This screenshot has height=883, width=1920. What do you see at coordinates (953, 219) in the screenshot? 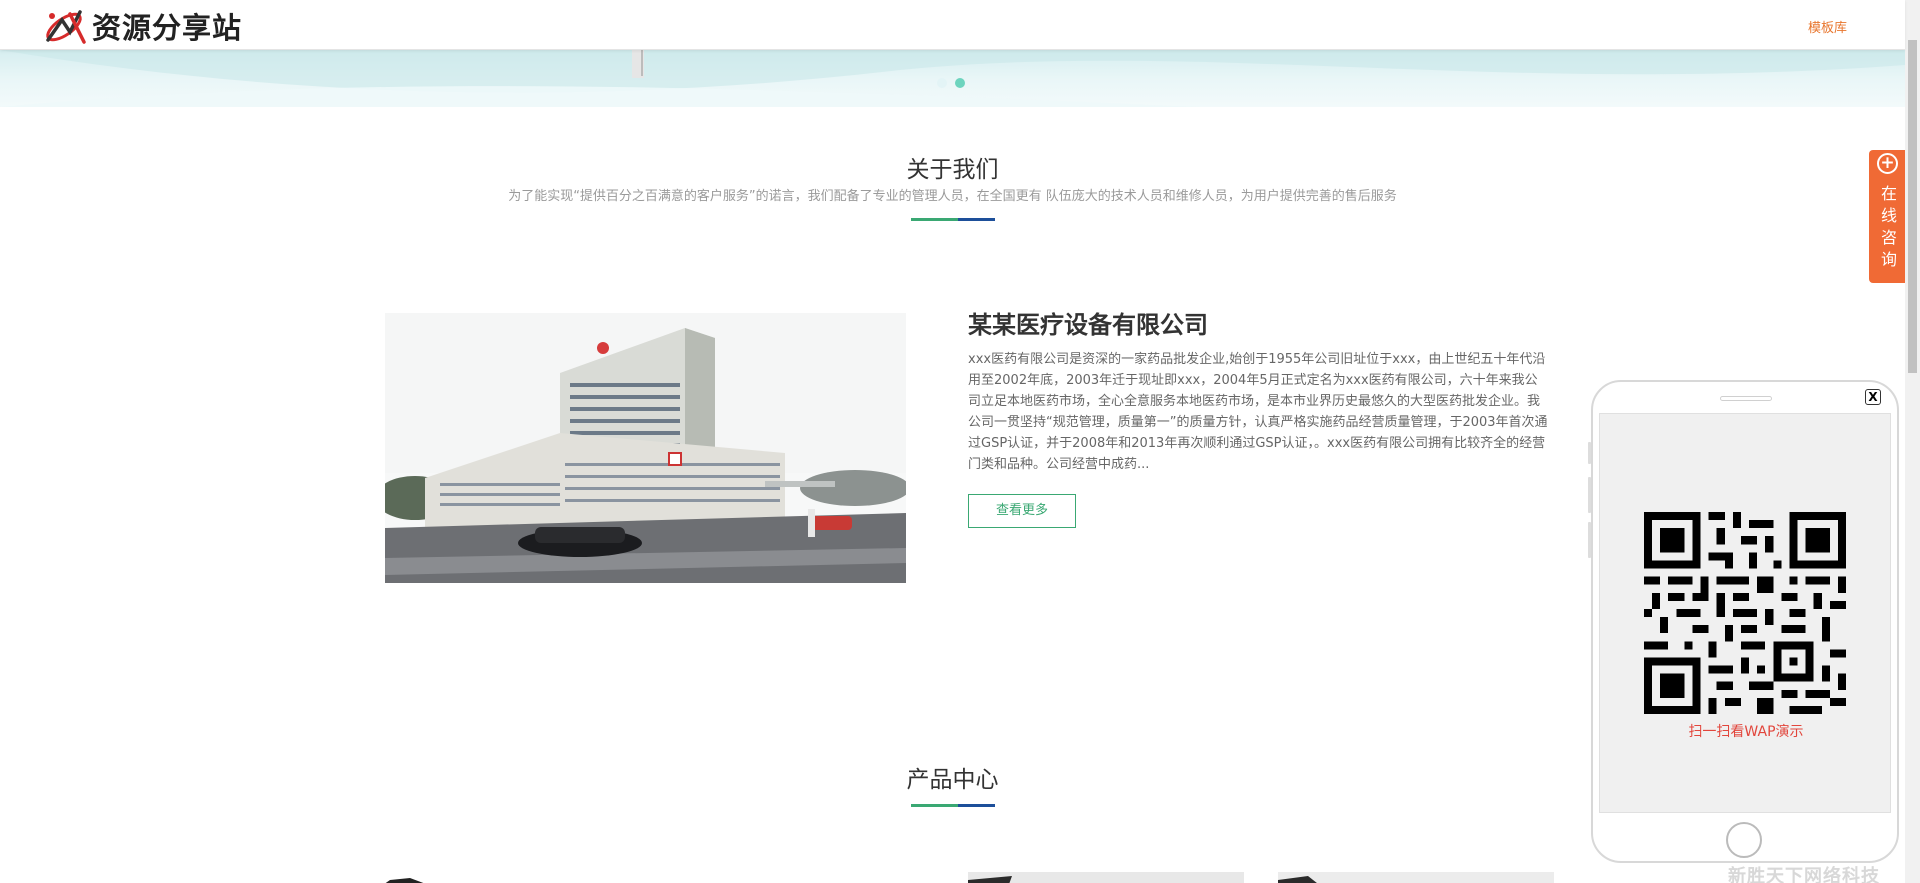
I see `about-title-divider` at bounding box center [953, 219].